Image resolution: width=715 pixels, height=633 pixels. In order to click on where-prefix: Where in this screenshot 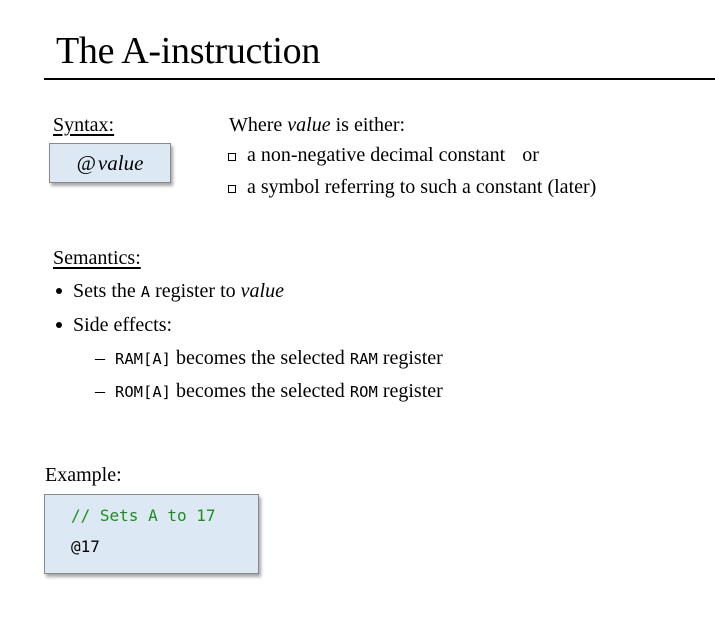, I will do `click(258, 125)`.